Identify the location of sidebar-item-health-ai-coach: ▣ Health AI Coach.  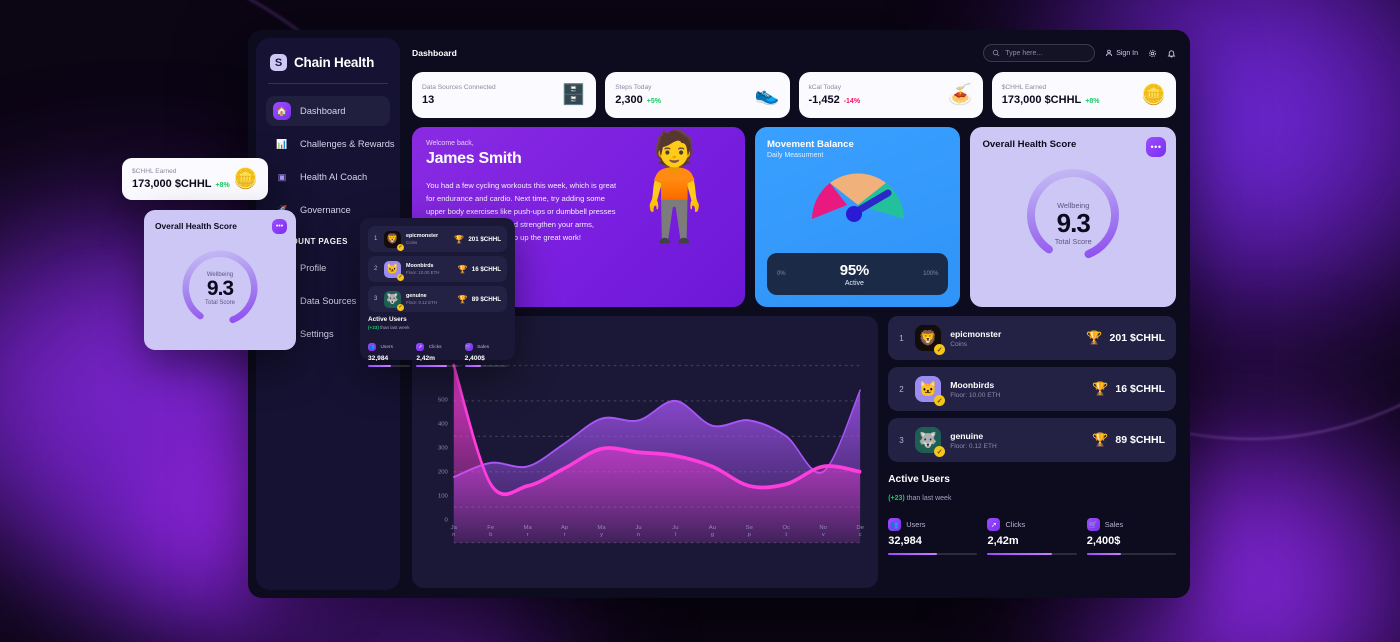
(328, 177).